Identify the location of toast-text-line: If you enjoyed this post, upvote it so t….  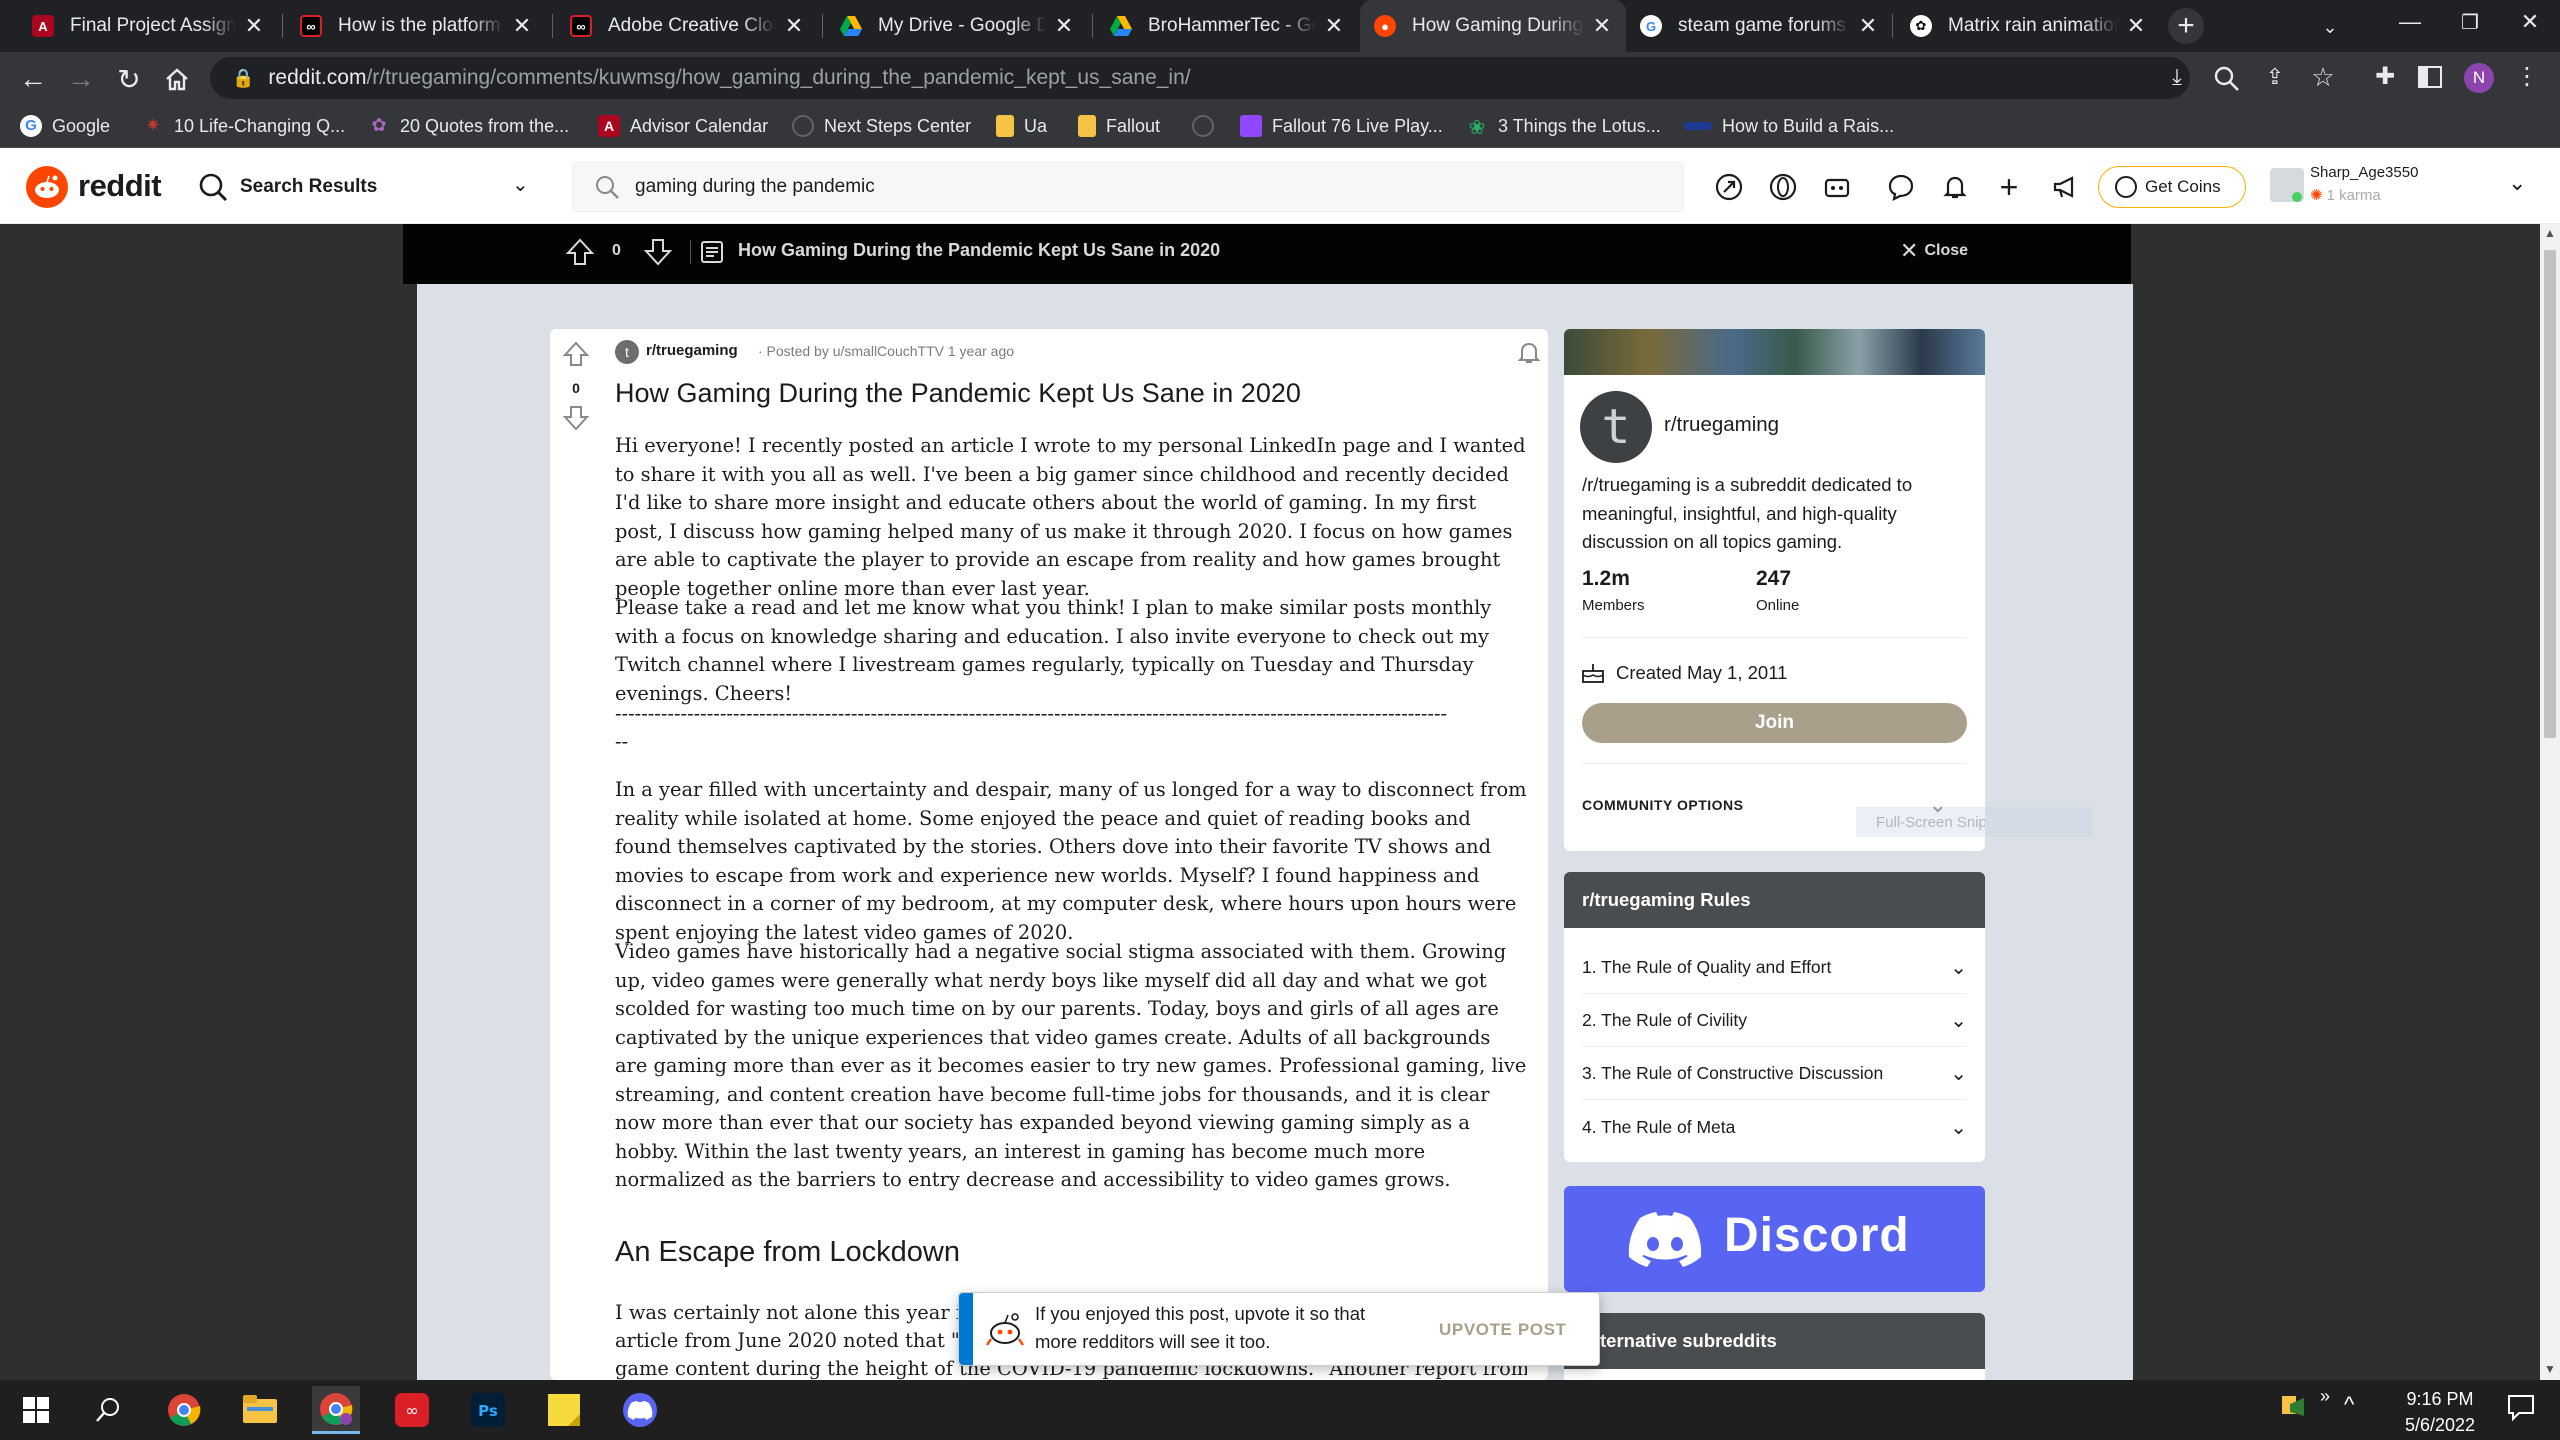
(1200, 1313).